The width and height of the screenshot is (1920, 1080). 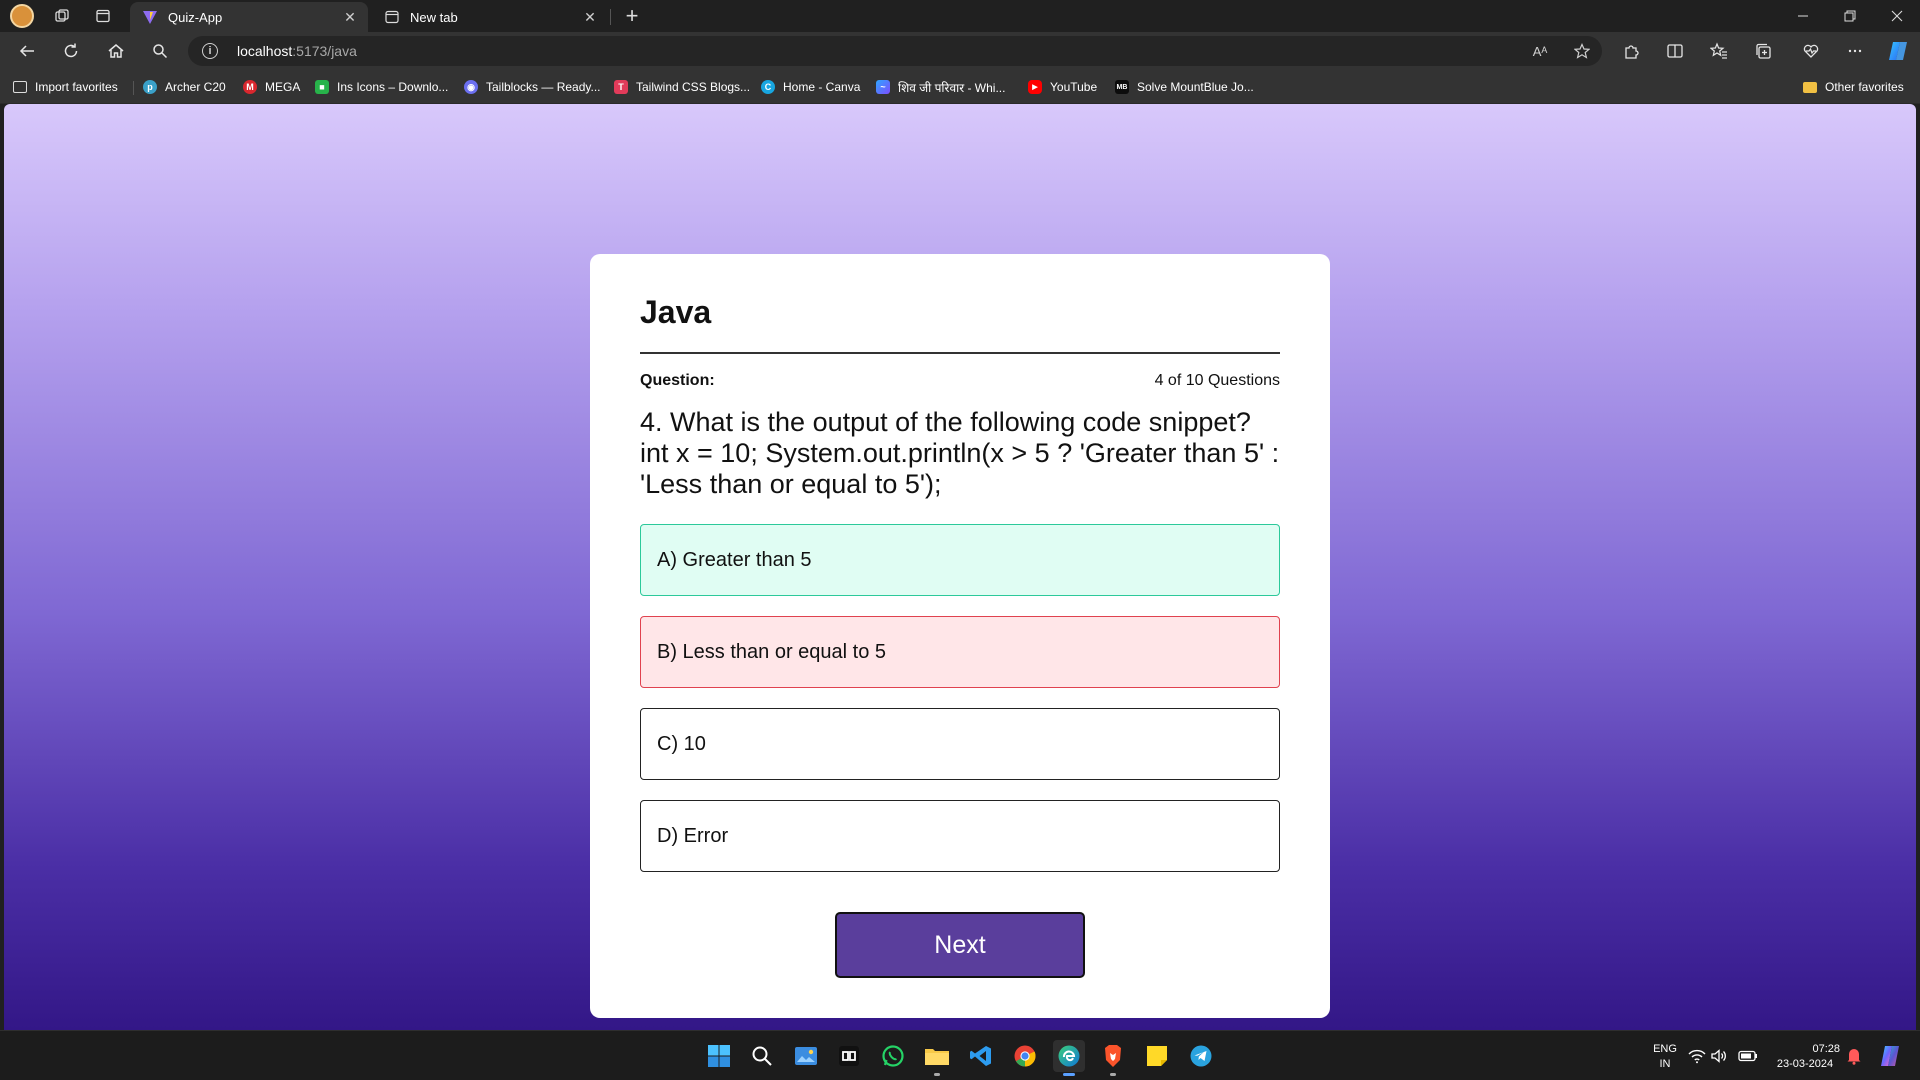 I want to click on collections-icon, so click(x=1763, y=51).